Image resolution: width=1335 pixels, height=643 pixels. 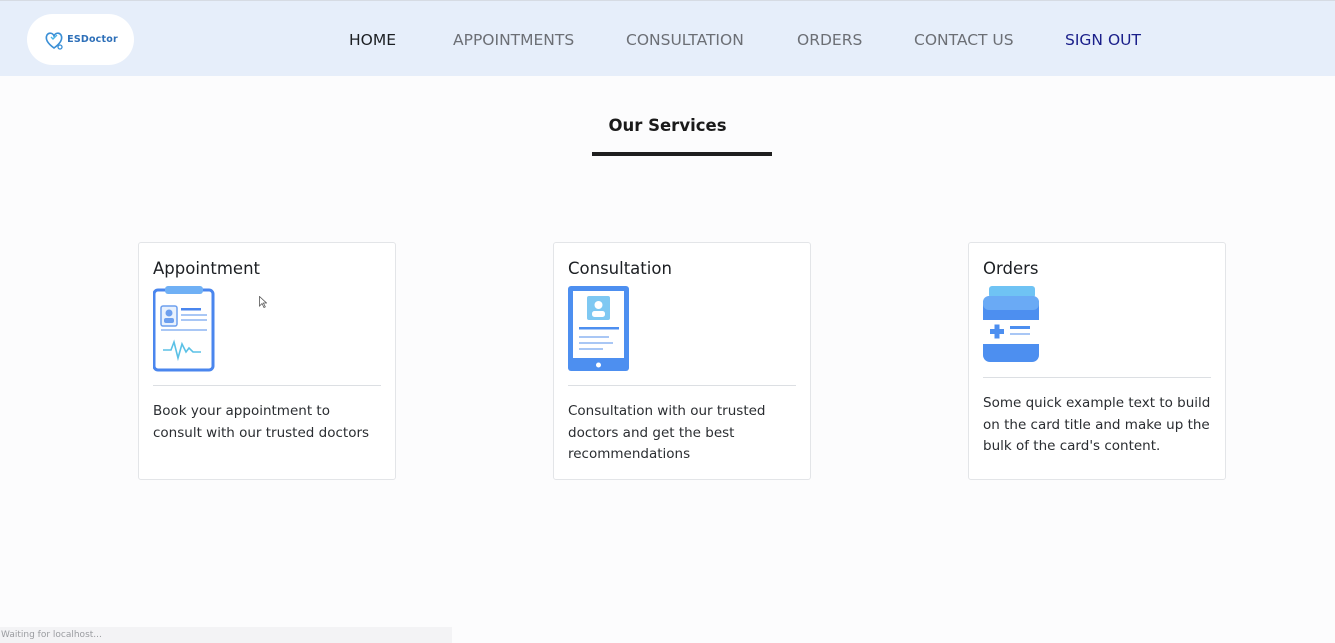 I want to click on nav-orders: ORDERS, so click(x=829, y=40).